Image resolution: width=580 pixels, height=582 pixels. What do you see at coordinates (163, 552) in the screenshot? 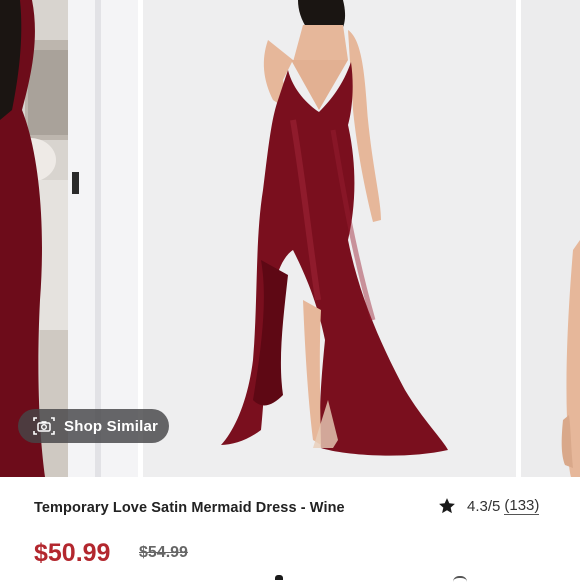
I see `original-price: $54.99` at bounding box center [163, 552].